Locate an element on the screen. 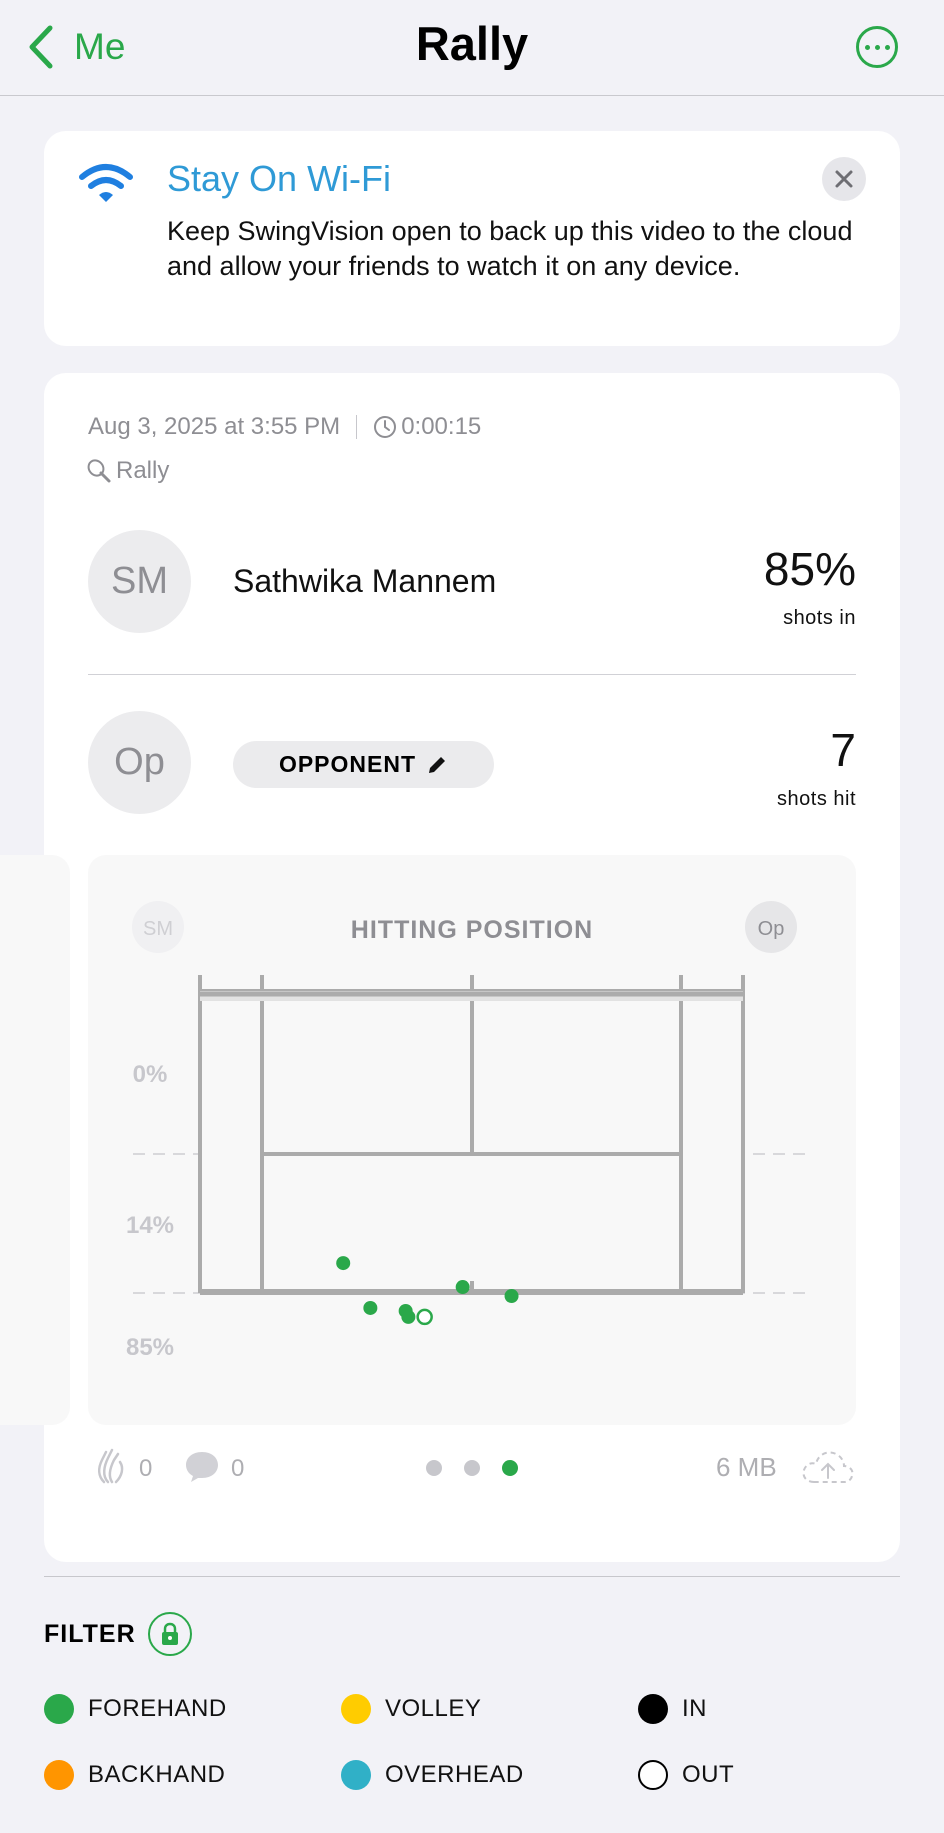 This screenshot has width=944, height=1833. page-dot-active is located at coordinates (510, 1468).